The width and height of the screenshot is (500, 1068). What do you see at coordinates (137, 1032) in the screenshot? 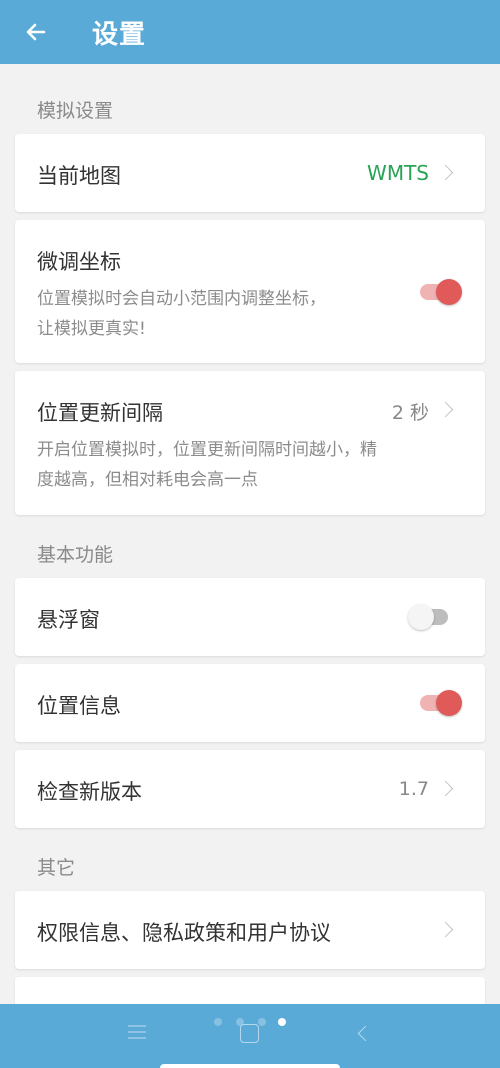
I see `menu-icon` at bounding box center [137, 1032].